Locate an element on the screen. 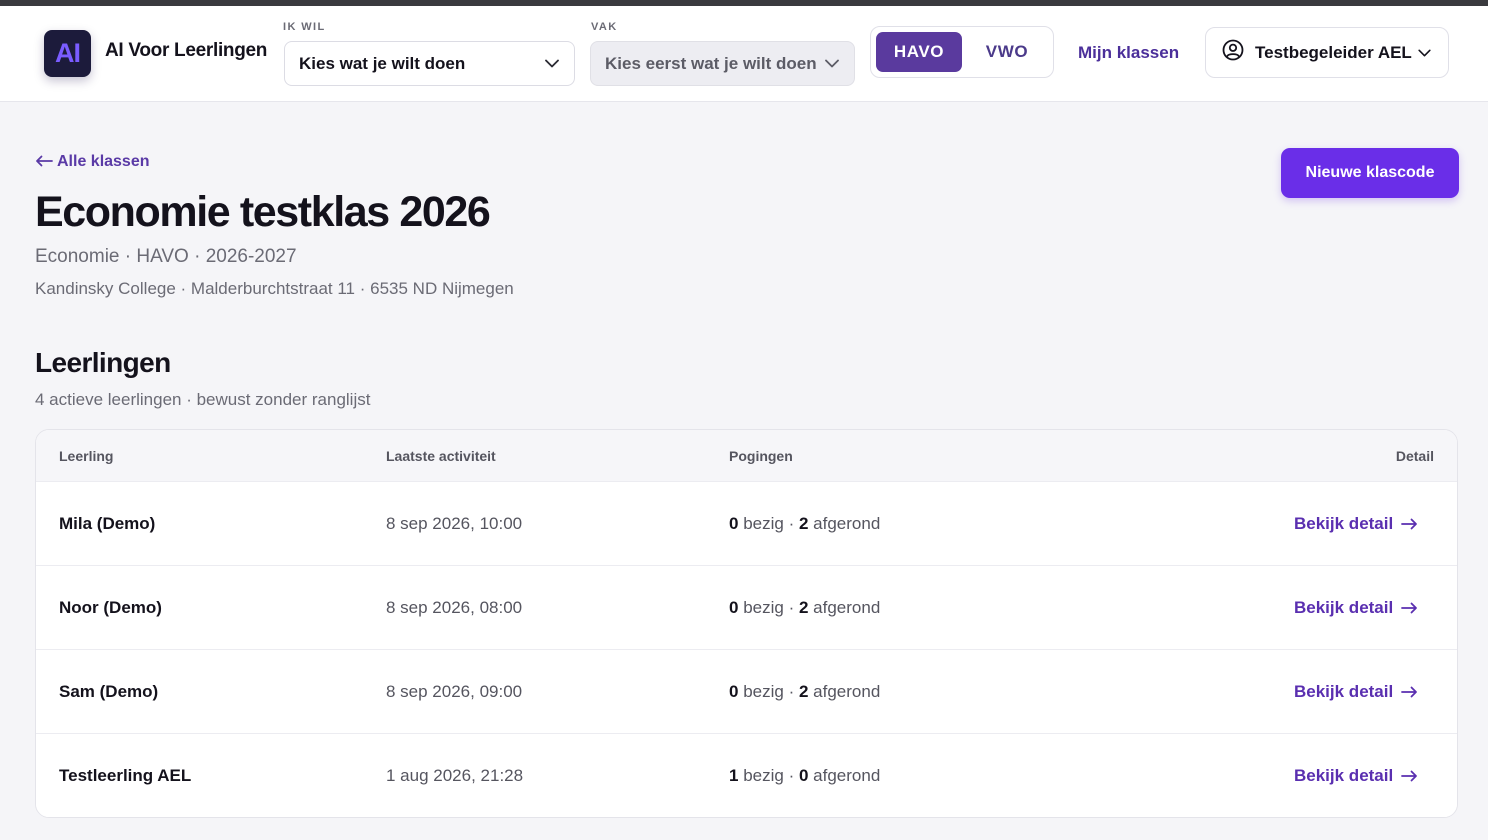  student-name: Mila (Demo) is located at coordinates (107, 523).